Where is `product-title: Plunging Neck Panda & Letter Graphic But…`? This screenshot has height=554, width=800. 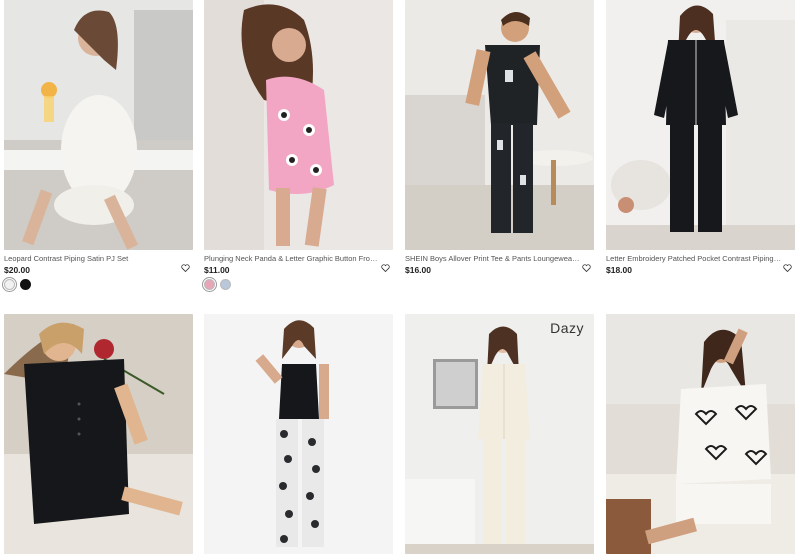 product-title: Plunging Neck Panda & Letter Graphic But… is located at coordinates (292, 259).